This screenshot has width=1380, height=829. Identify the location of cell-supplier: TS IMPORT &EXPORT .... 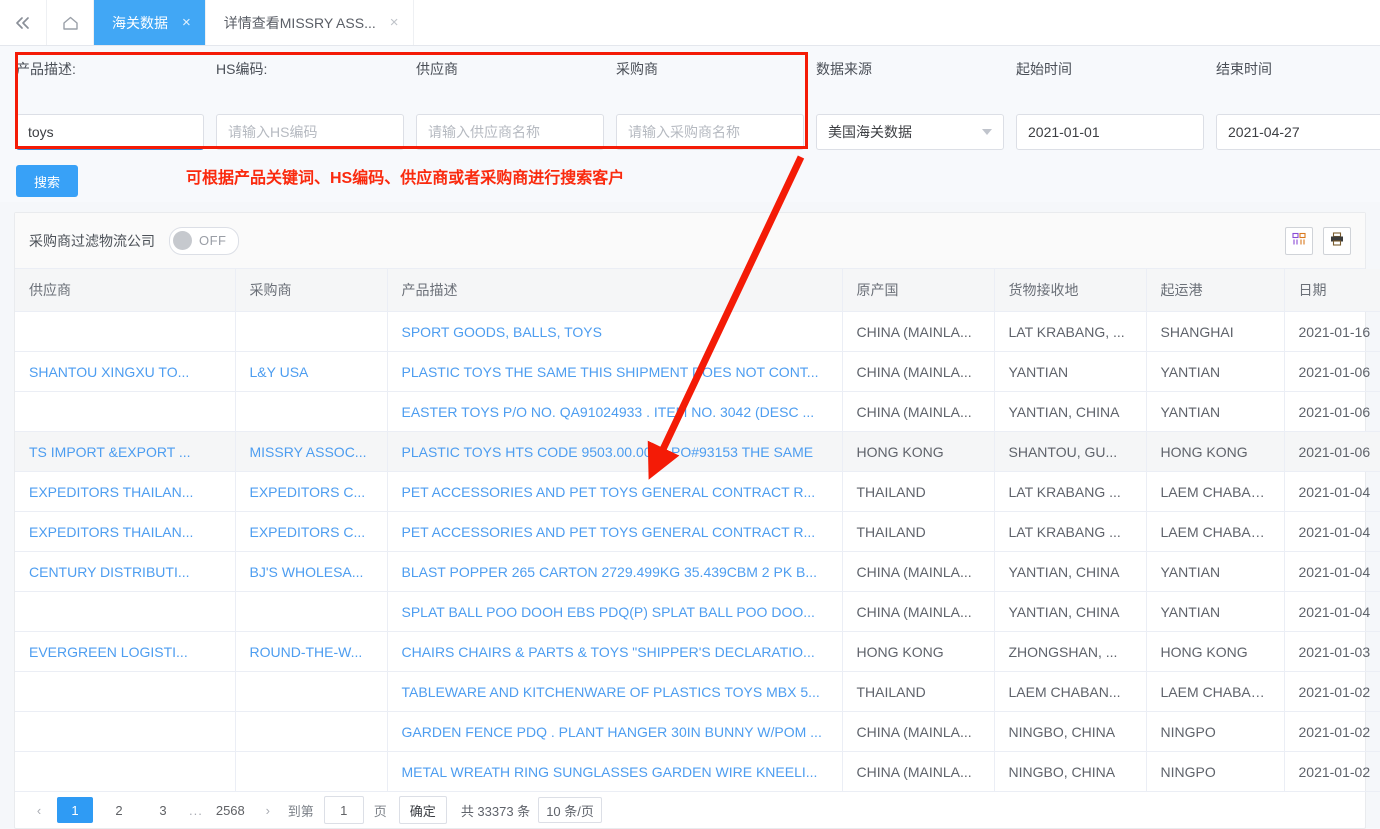
(125, 451).